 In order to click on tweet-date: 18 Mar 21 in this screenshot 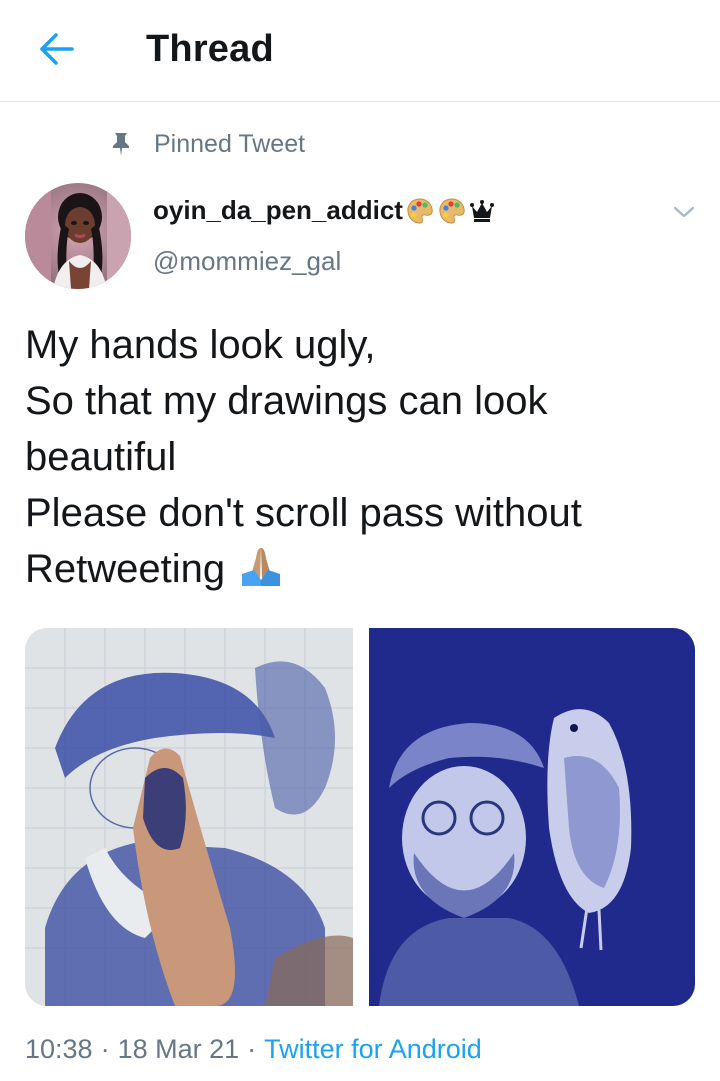, I will do `click(178, 1049)`.